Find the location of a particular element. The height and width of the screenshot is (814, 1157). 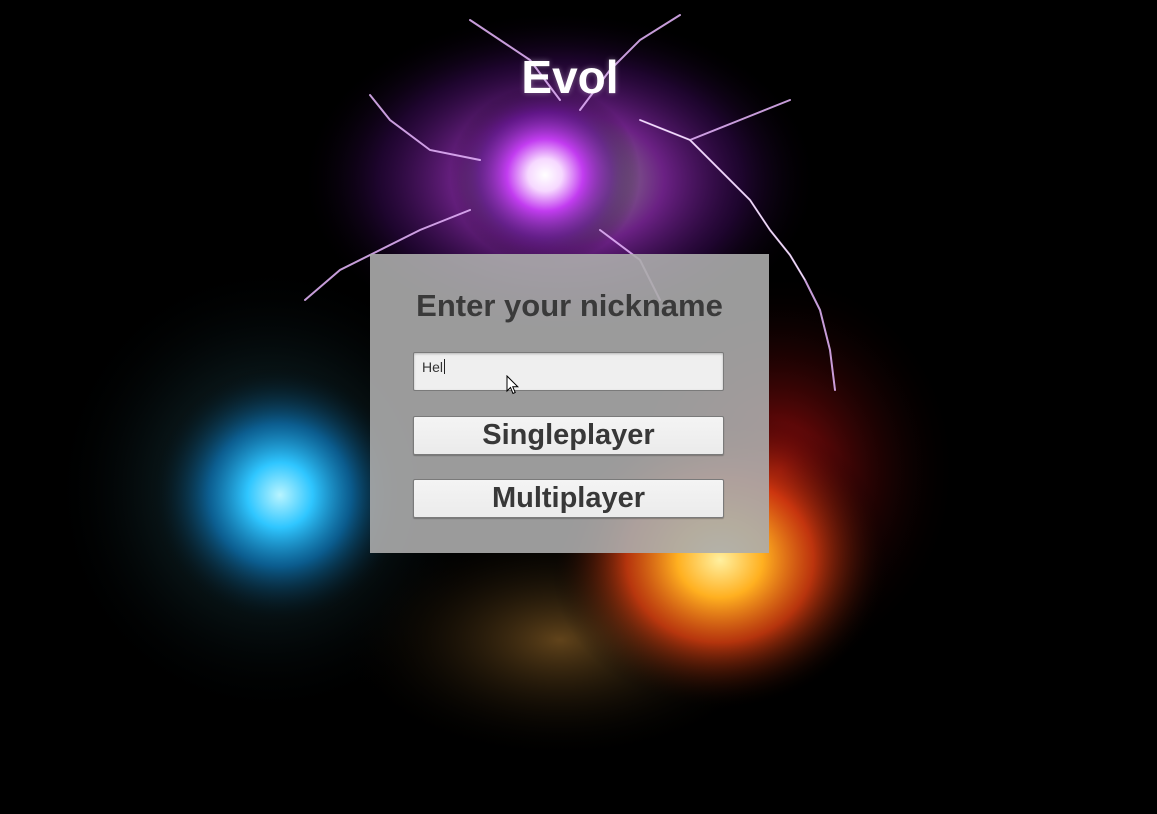

nickname-input: Hel is located at coordinates (568, 371).